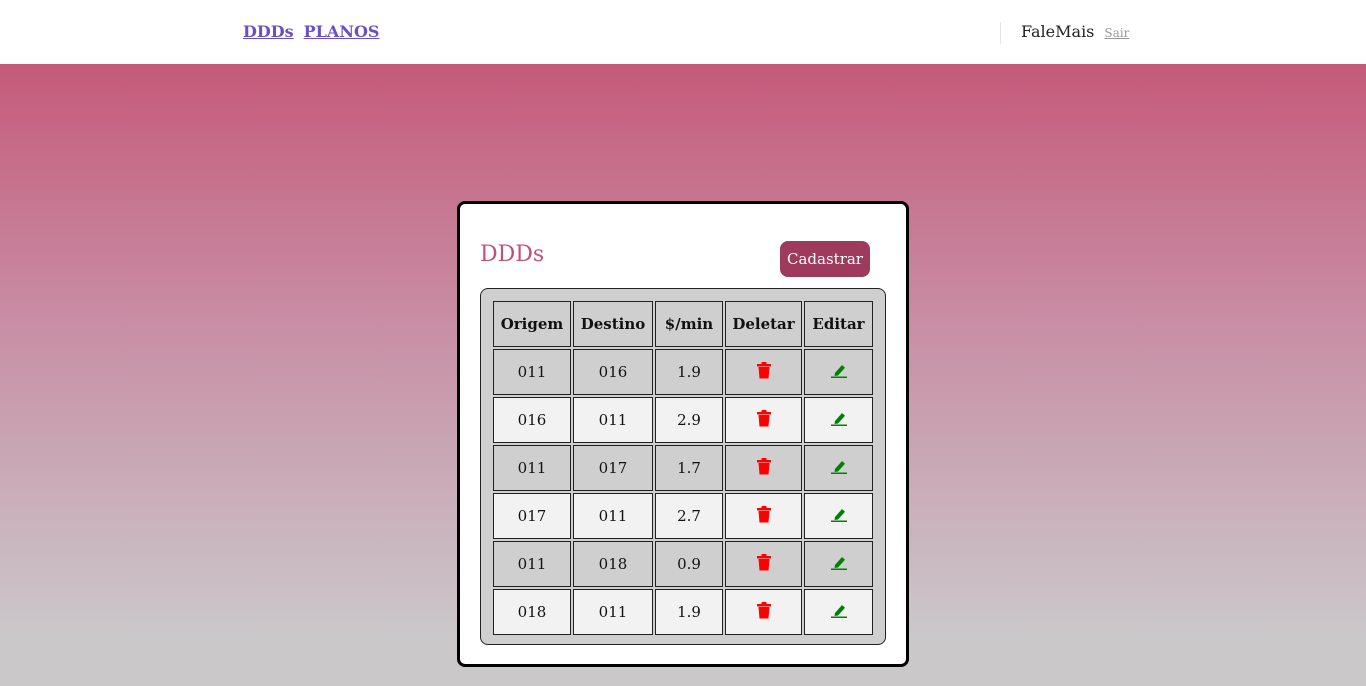 This screenshot has height=686, width=1366. I want to click on brand-name: FaleMais, so click(1058, 31).